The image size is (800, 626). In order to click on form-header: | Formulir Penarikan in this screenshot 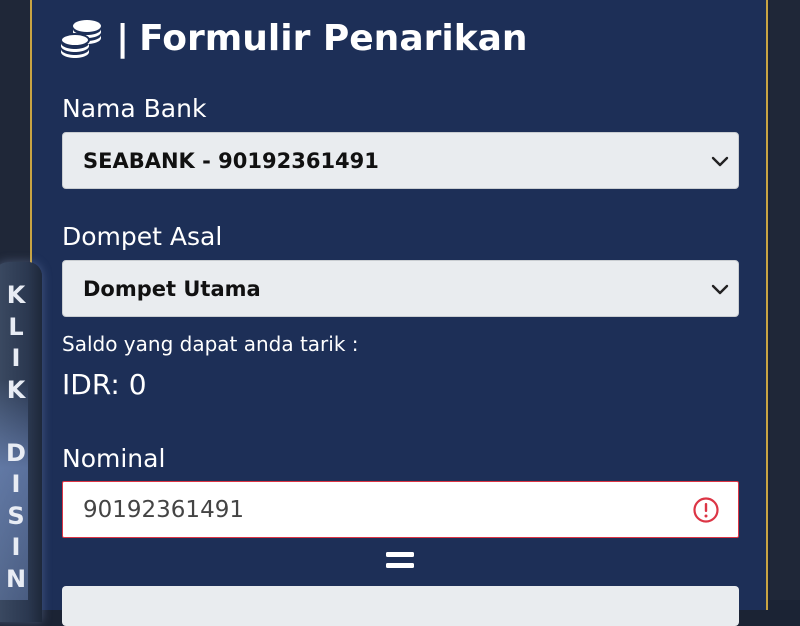, I will do `click(294, 39)`.